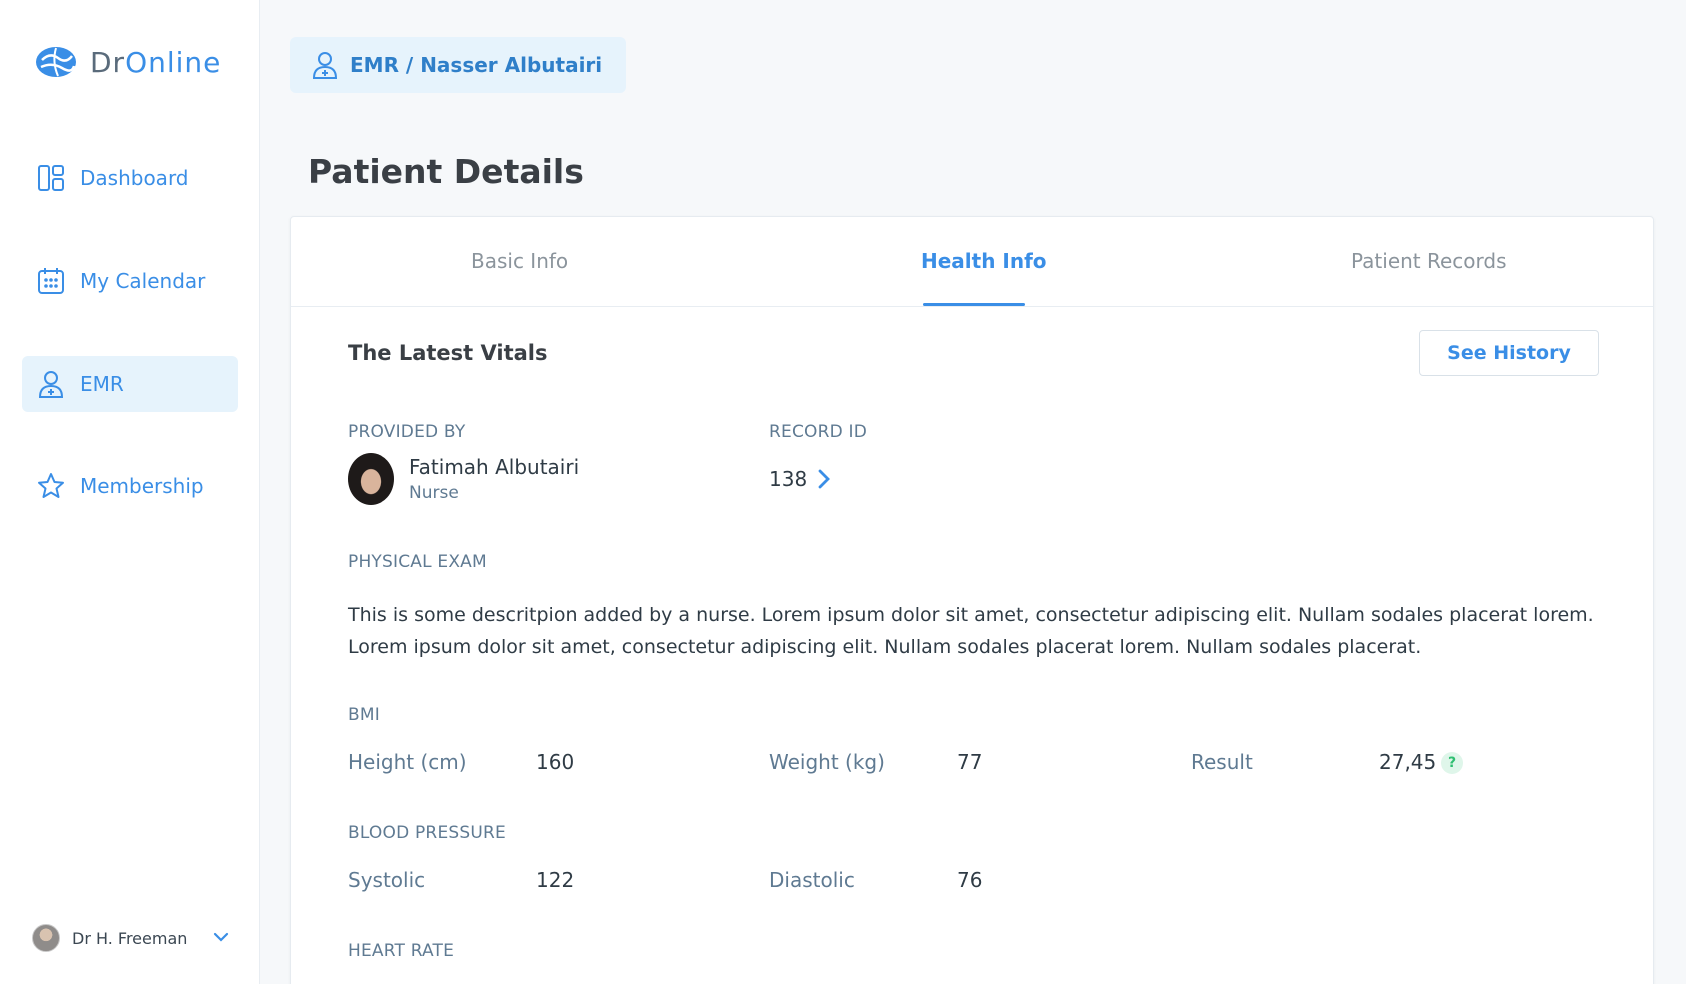 This screenshot has height=984, width=1686. What do you see at coordinates (812, 880) in the screenshot?
I see `diastolic-label: Diastolic` at bounding box center [812, 880].